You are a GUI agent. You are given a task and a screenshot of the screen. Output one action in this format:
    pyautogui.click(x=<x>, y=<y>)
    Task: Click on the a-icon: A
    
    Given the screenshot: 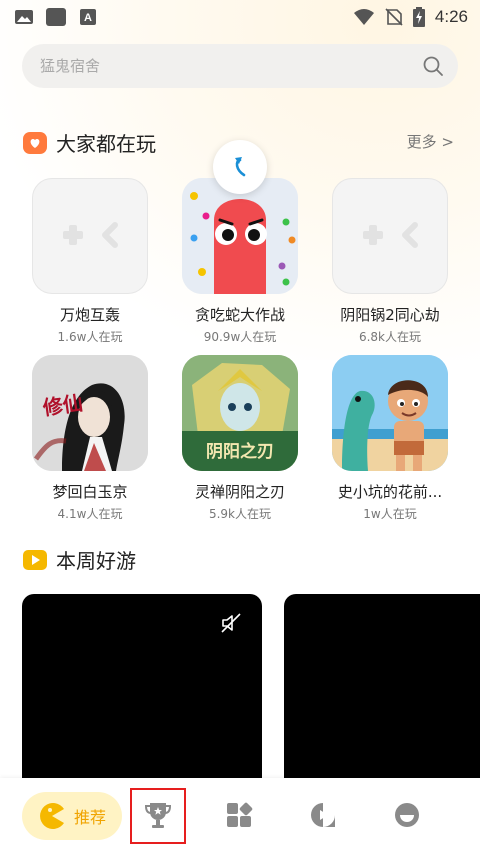 What is the action you would take?
    pyautogui.click(x=88, y=17)
    